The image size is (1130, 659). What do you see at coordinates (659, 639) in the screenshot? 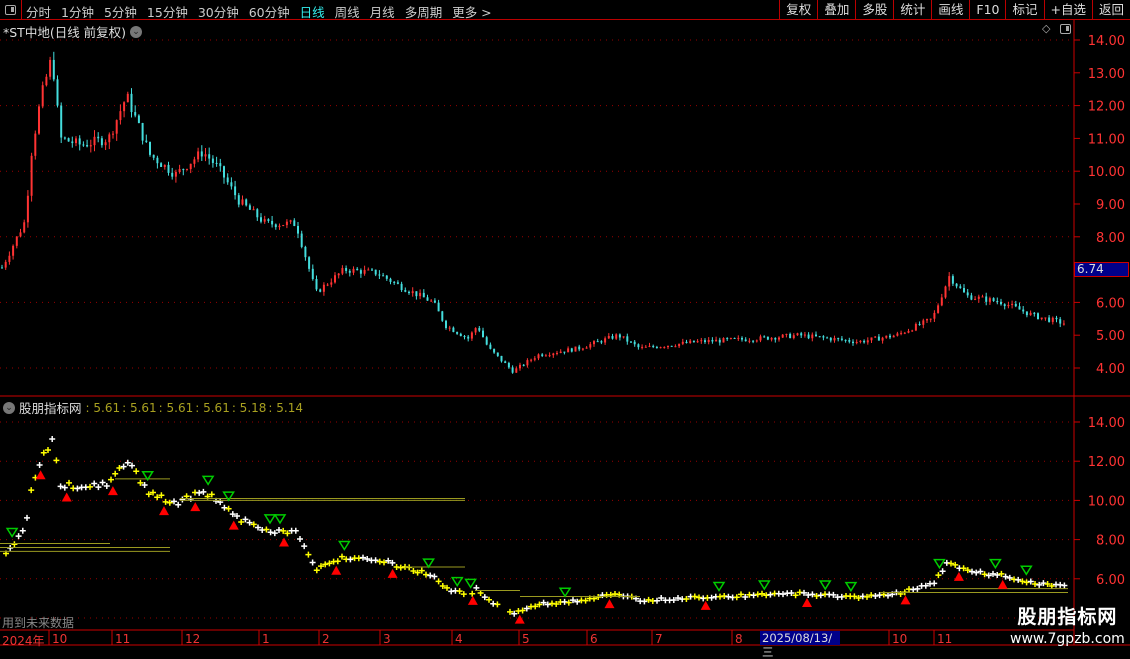
I see `date-label: 7` at bounding box center [659, 639].